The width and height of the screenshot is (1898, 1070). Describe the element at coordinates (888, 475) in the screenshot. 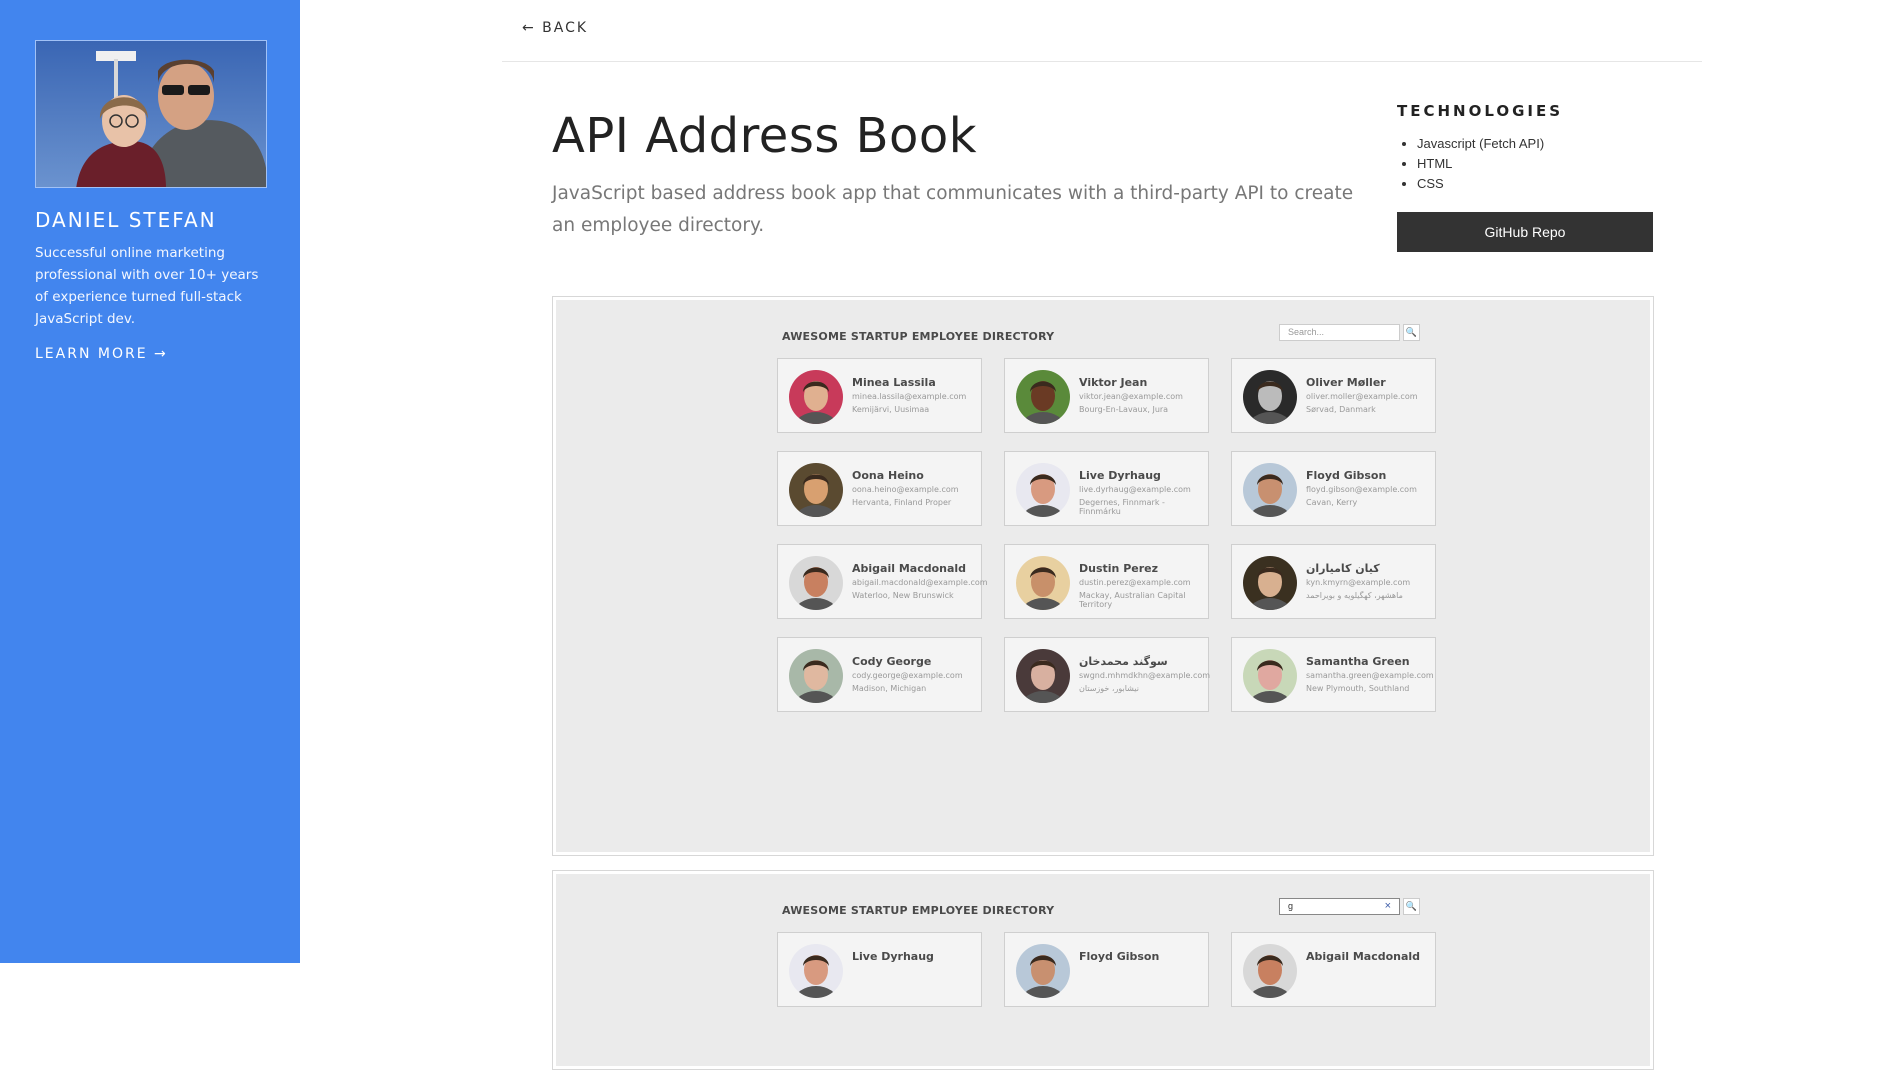

I see `employee-name: Oona Heino` at that location.